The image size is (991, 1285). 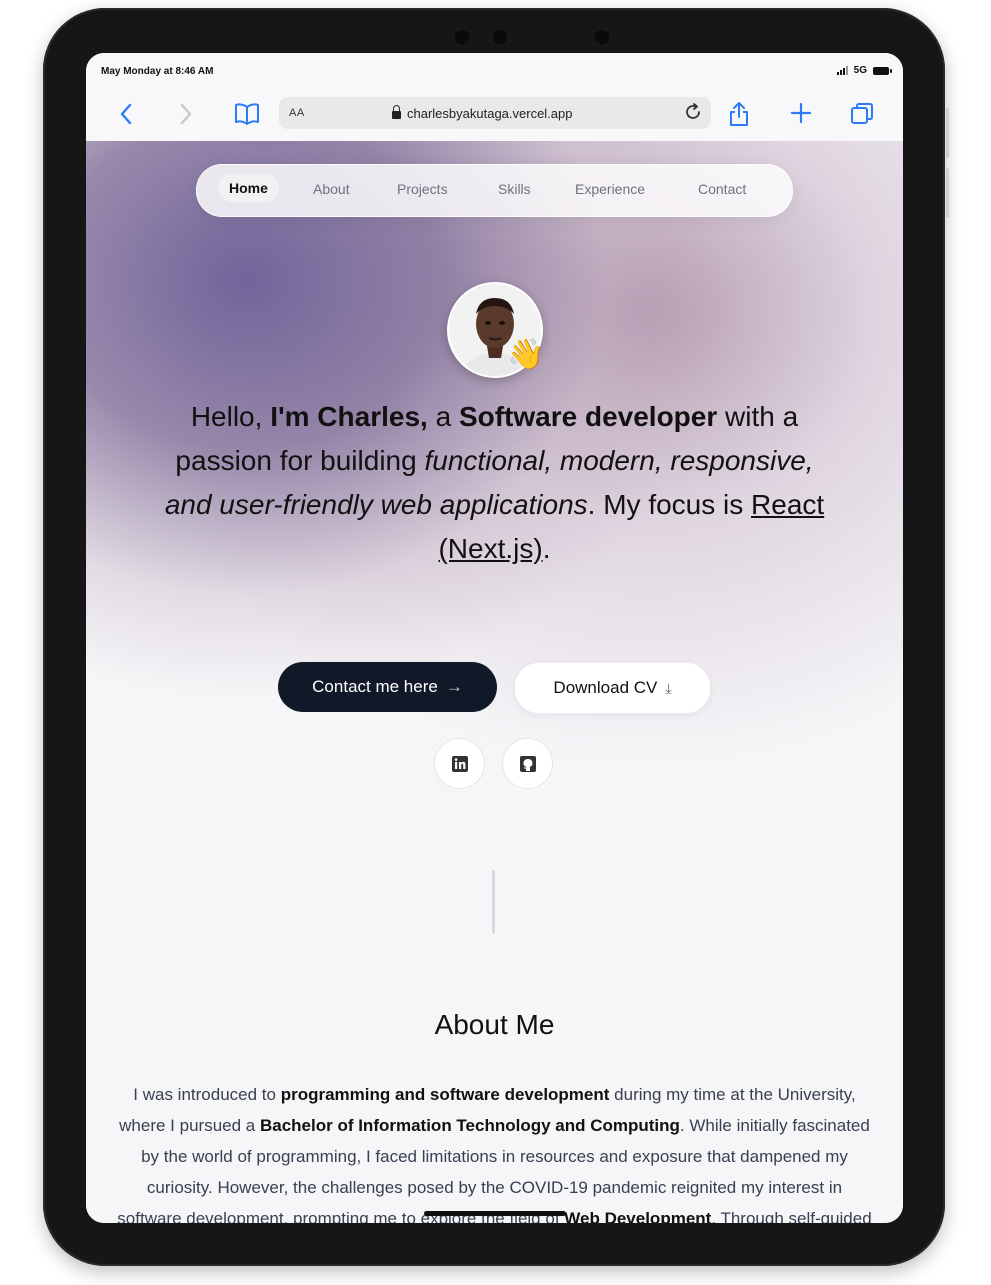 I want to click on download-icon: ⤓, so click(x=668, y=687).